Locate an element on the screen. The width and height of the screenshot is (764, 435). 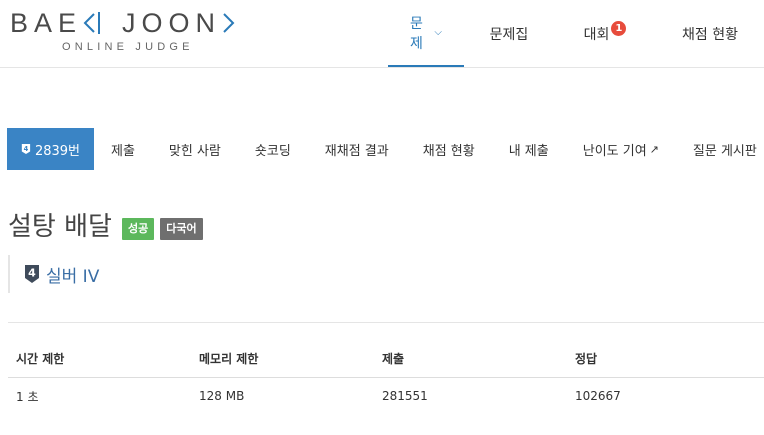
table-row: 1 초 128 MB 281551 102667 is located at coordinates (386, 396).